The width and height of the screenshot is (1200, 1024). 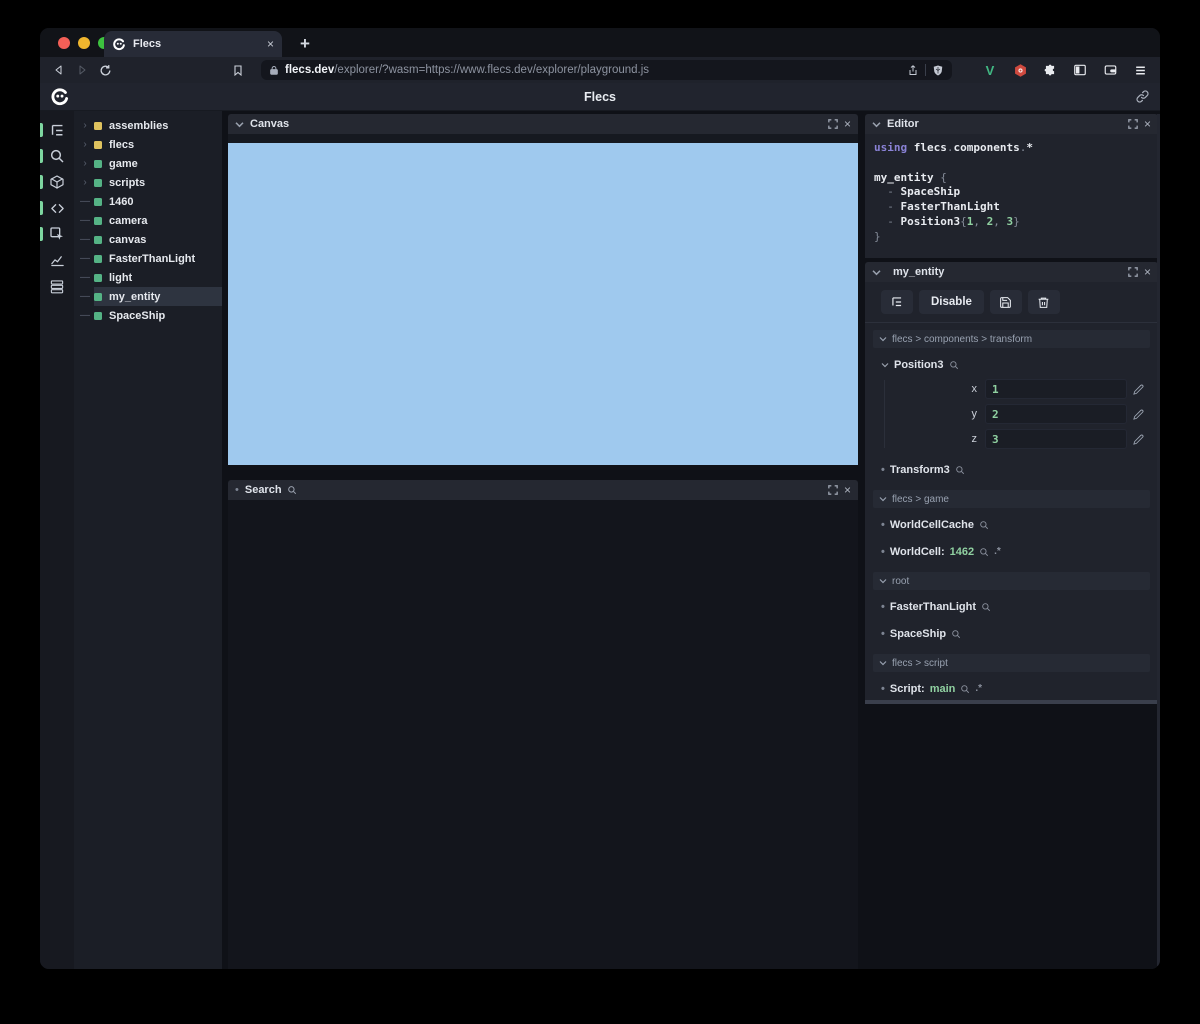 What do you see at coordinates (1043, 302) in the screenshot?
I see `delete-icon-button` at bounding box center [1043, 302].